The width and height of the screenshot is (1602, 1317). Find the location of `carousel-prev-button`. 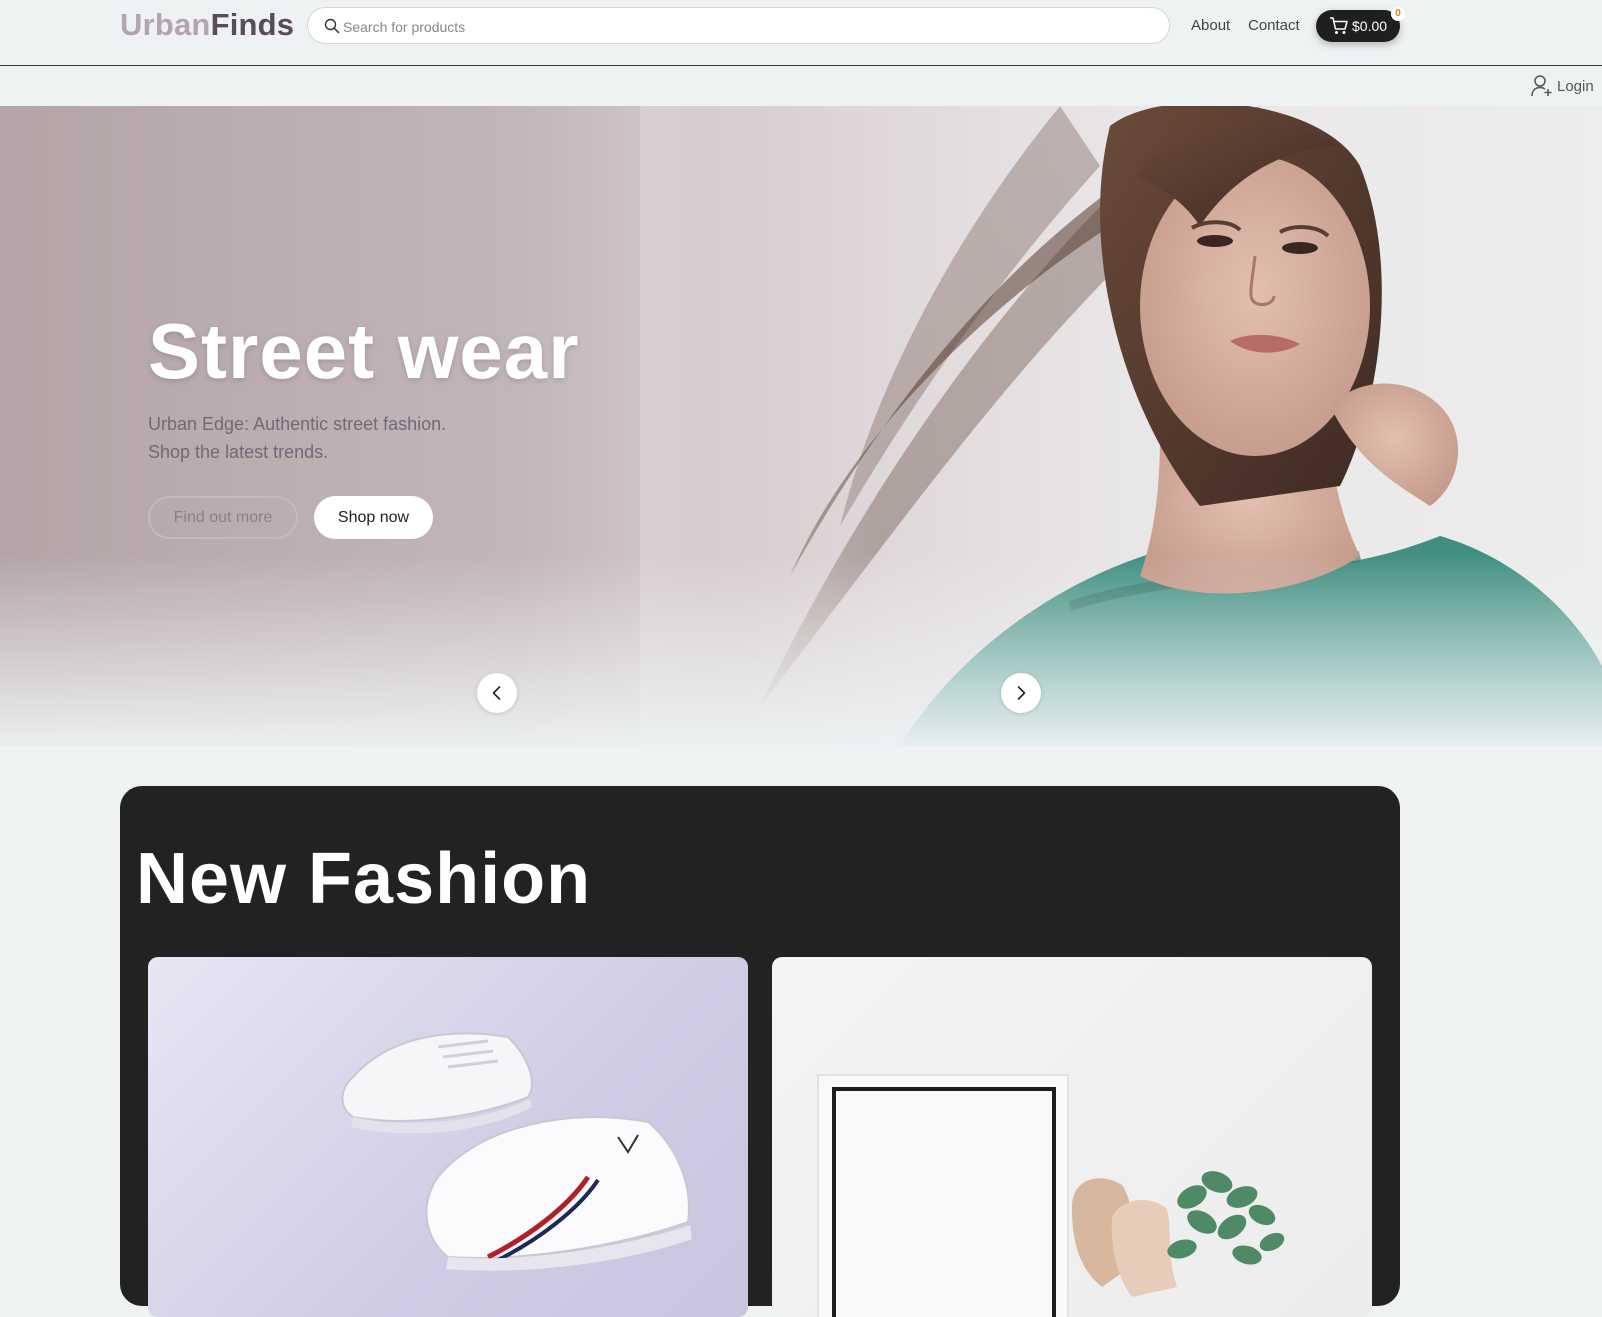

carousel-prev-button is located at coordinates (497, 693).